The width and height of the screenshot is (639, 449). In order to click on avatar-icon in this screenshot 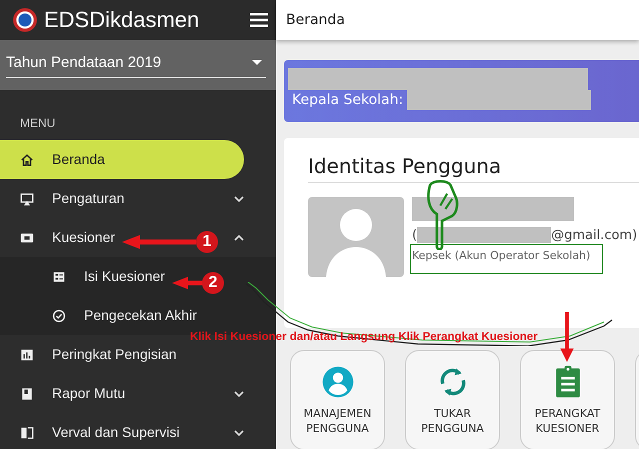, I will do `click(356, 237)`.